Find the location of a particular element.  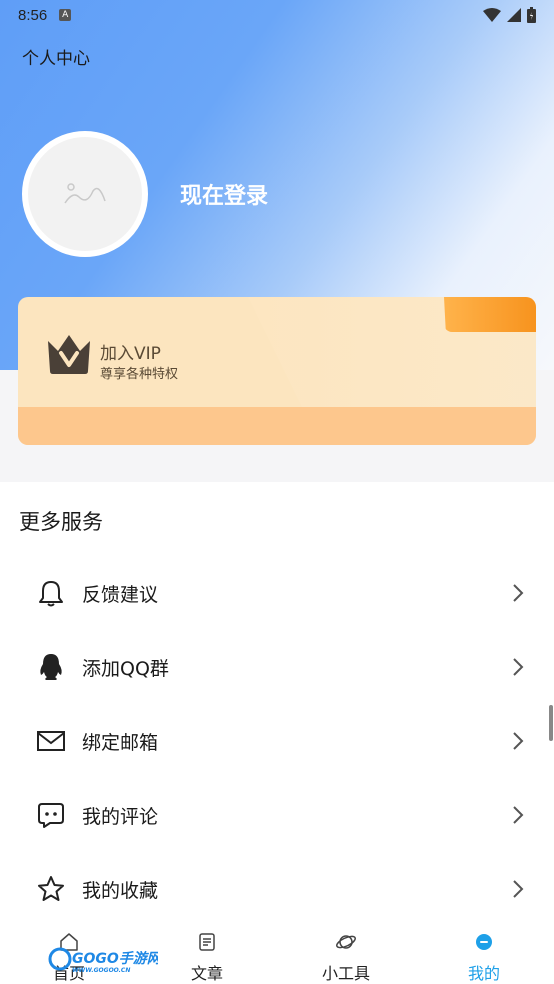

tab-articles: 文章 is located at coordinates (207, 953).